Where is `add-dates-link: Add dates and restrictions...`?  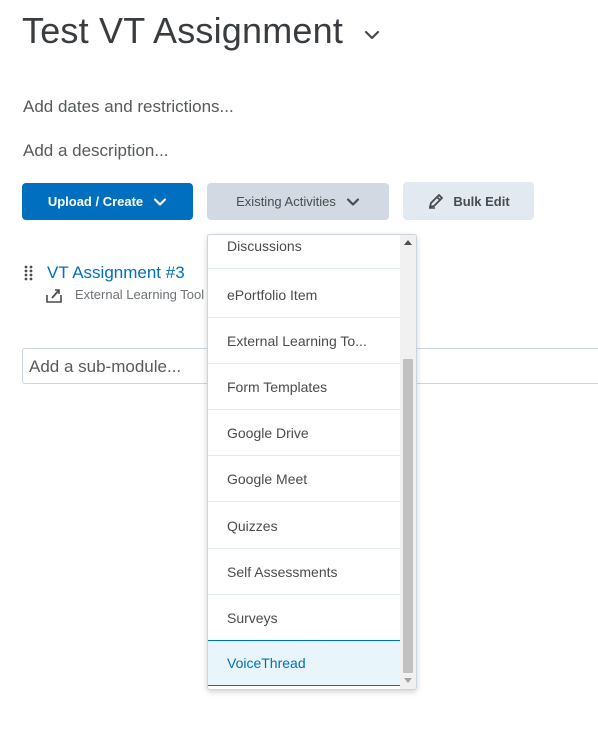 add-dates-link: Add dates and restrictions... is located at coordinates (128, 107).